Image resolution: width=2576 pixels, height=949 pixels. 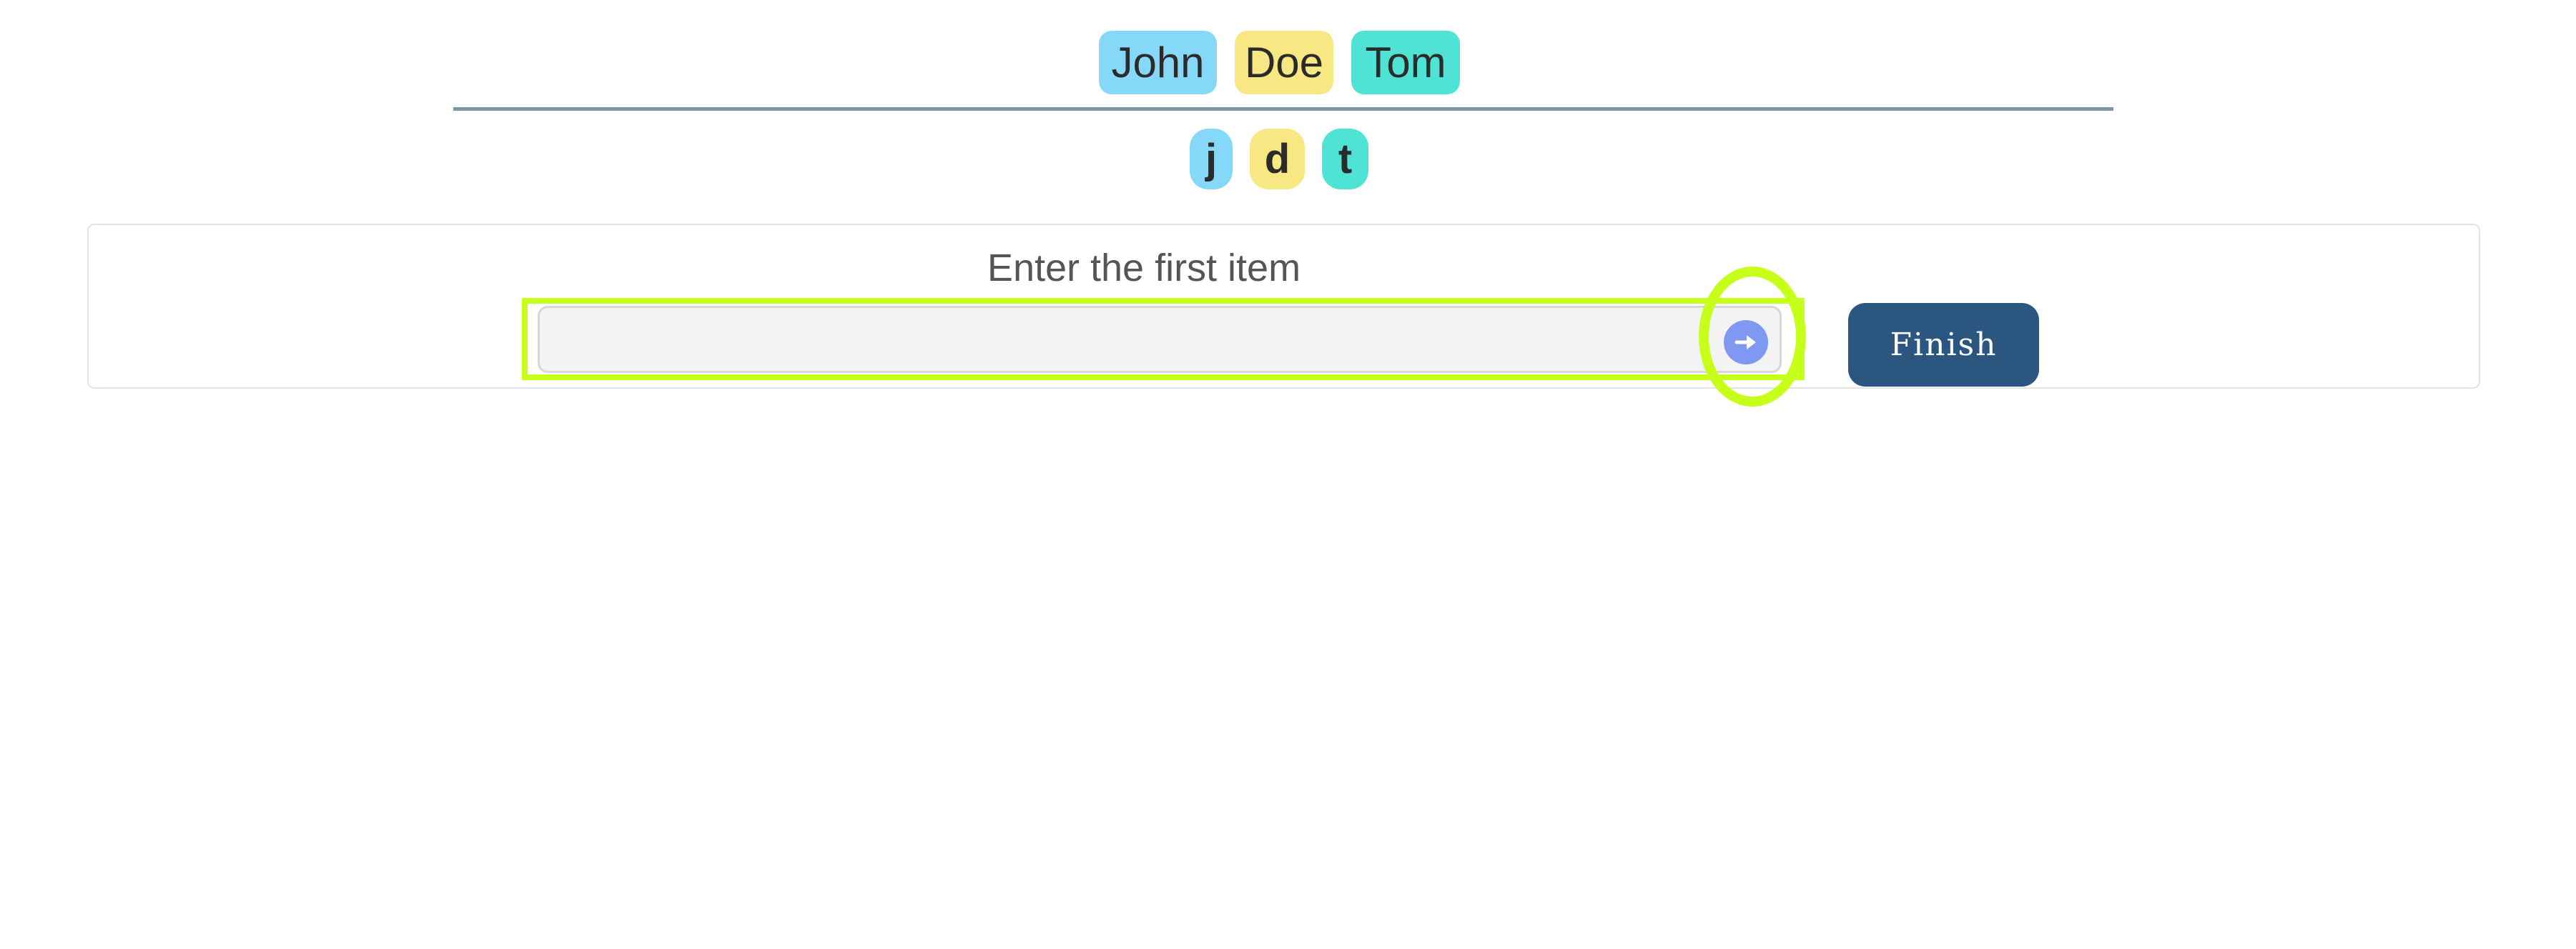 What do you see at coordinates (1284, 63) in the screenshot?
I see `name-chip-doe: Doe` at bounding box center [1284, 63].